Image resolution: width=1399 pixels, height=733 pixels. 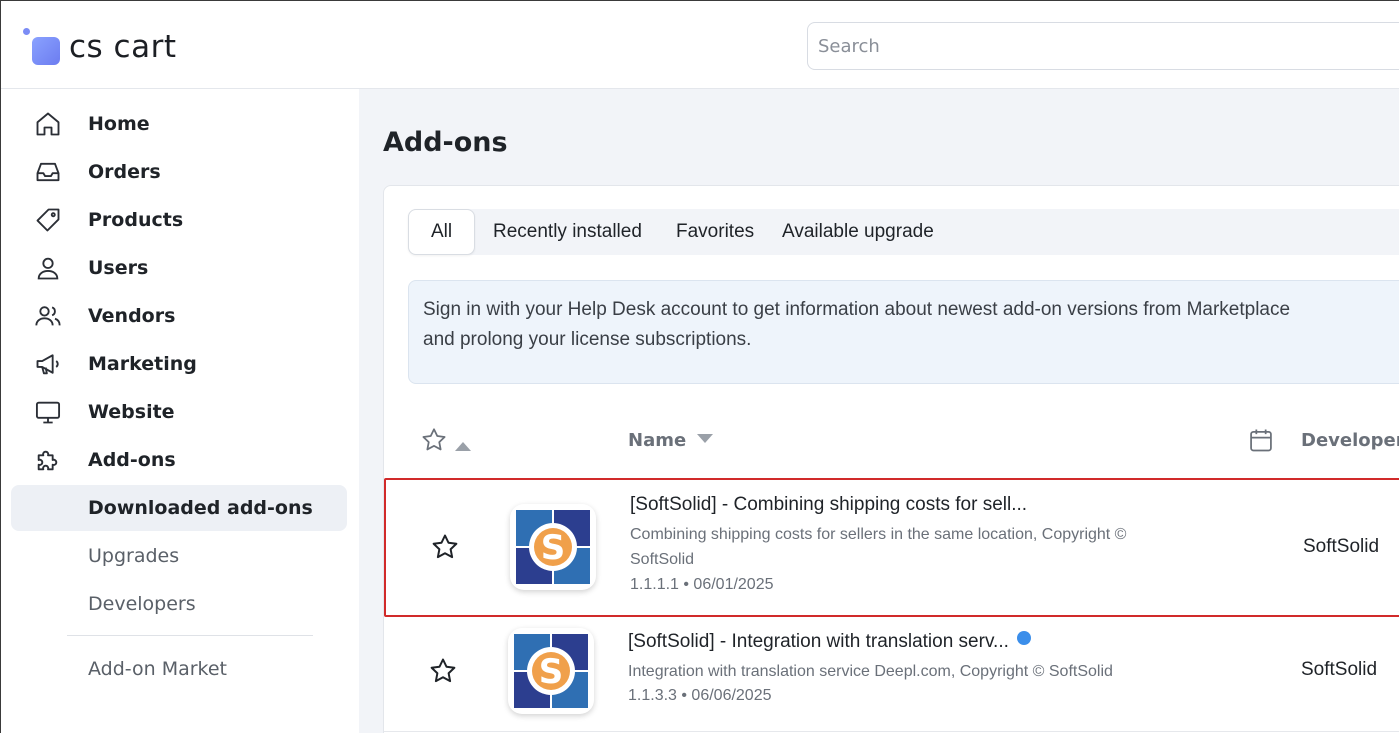 I want to click on sidebar-item-label: Upgrades, so click(x=134, y=556).